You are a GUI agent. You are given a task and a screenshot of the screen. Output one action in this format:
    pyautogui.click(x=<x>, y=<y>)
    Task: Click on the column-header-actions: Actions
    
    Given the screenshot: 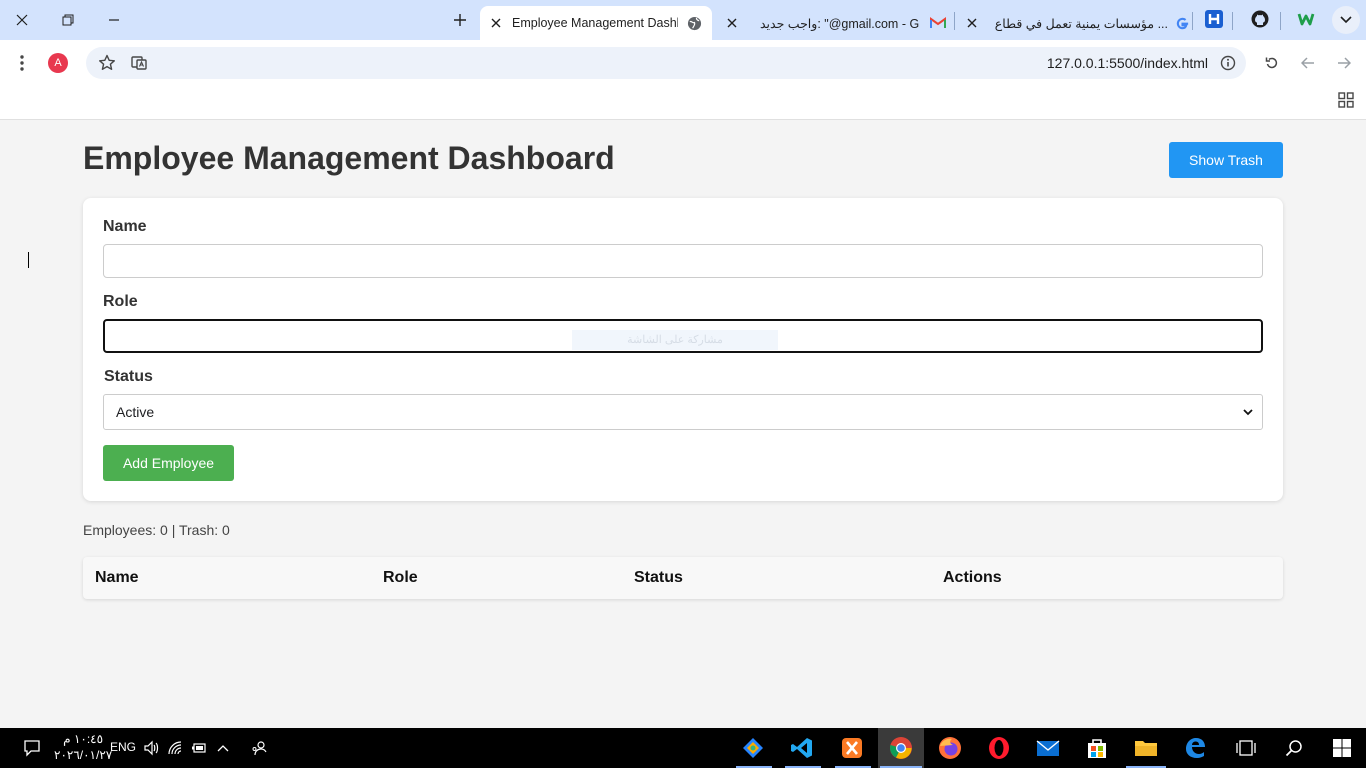 What is the action you would take?
    pyautogui.click(x=972, y=577)
    